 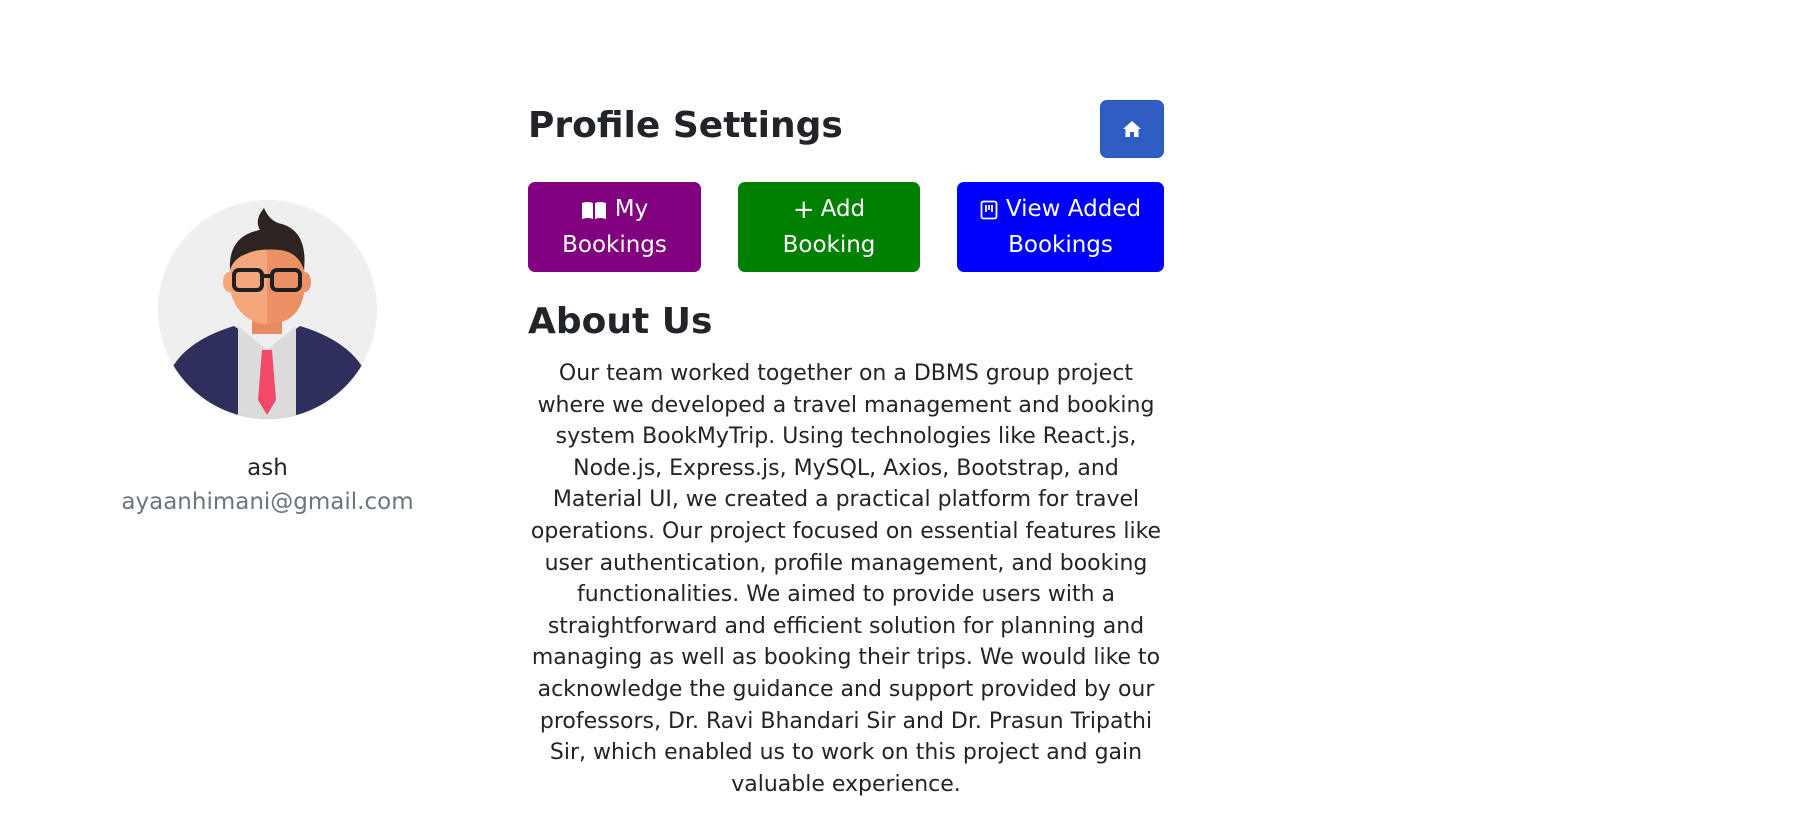 What do you see at coordinates (267, 309) in the screenshot?
I see `avatar` at bounding box center [267, 309].